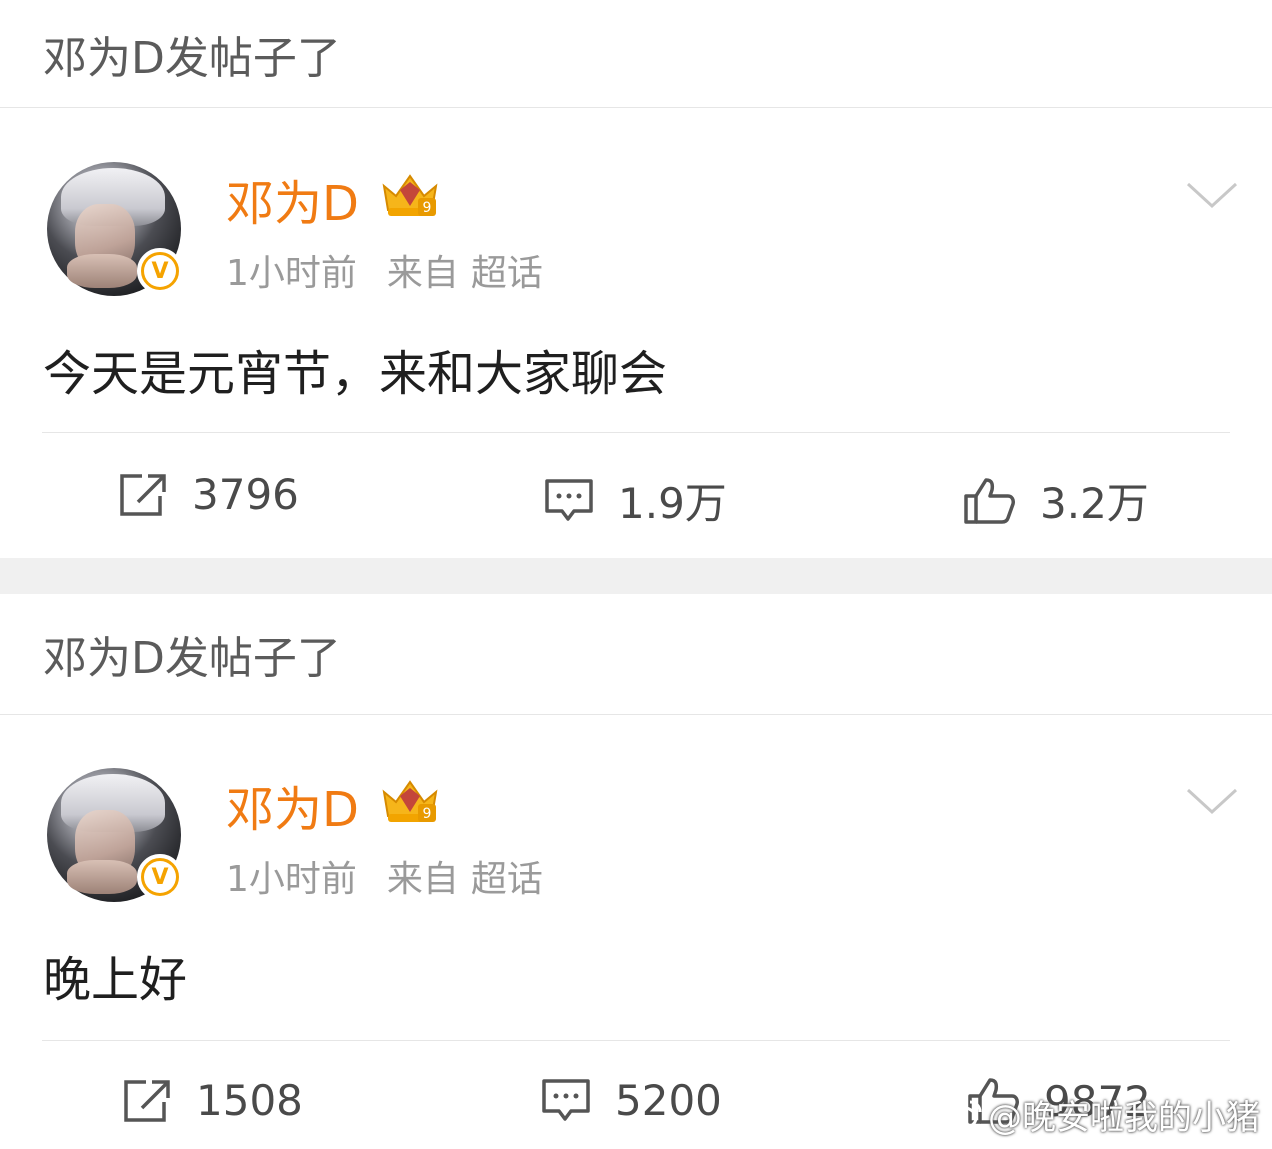 Image resolution: width=1272 pixels, height=1149 pixels. Describe the element at coordinates (962, 1115) in the screenshot. I see `weibo-logo-icon` at that location.